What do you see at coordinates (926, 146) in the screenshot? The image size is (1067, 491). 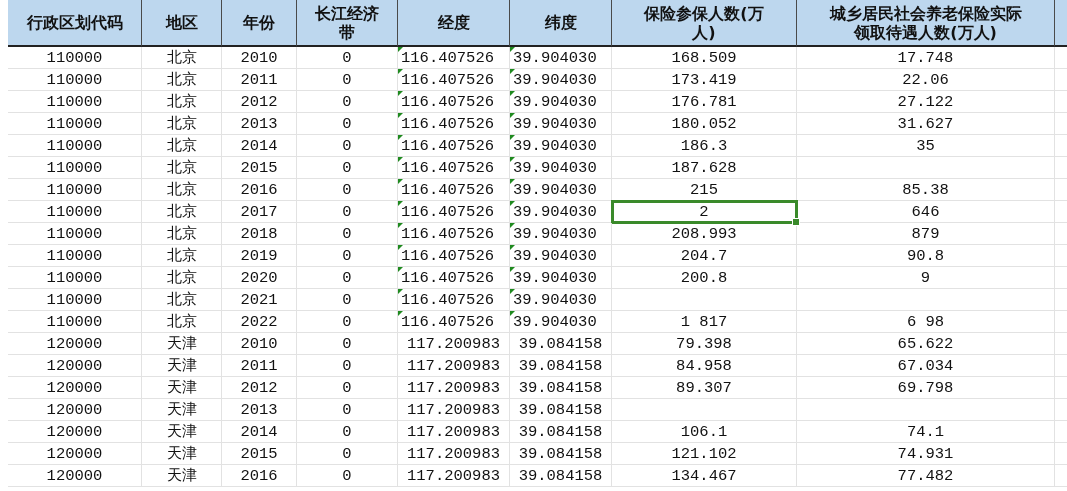 I see `table-cell: 35` at bounding box center [926, 146].